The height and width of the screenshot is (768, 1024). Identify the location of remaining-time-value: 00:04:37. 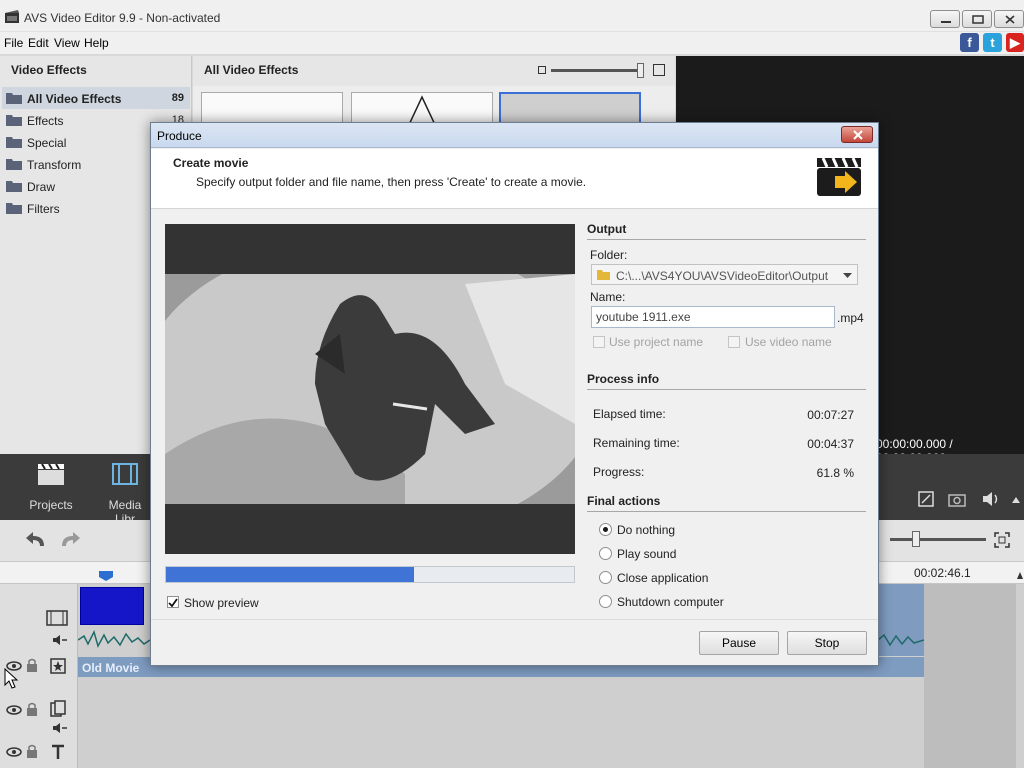
(830, 444).